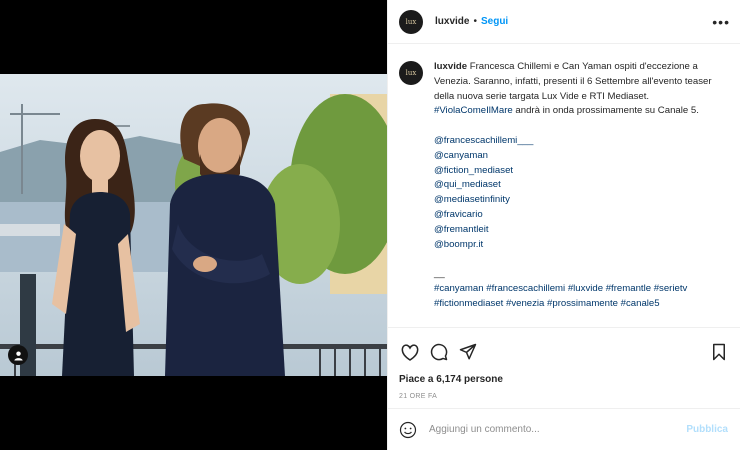  Describe the element at coordinates (411, 73) in the screenshot. I see `caption-avatar: lux` at that location.